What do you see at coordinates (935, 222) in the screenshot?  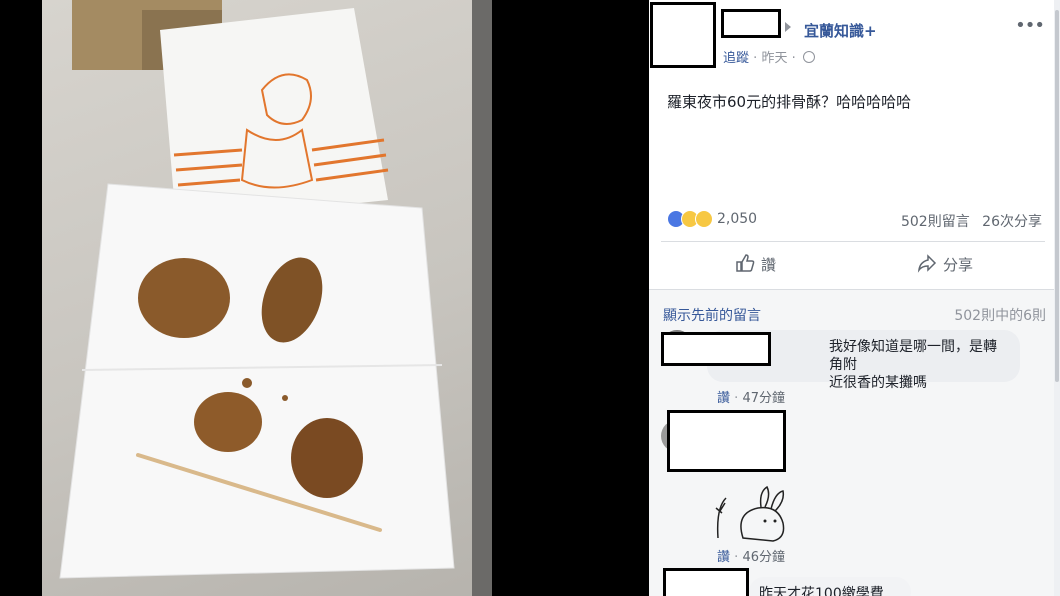 I see `comments-count: 502則留言` at bounding box center [935, 222].